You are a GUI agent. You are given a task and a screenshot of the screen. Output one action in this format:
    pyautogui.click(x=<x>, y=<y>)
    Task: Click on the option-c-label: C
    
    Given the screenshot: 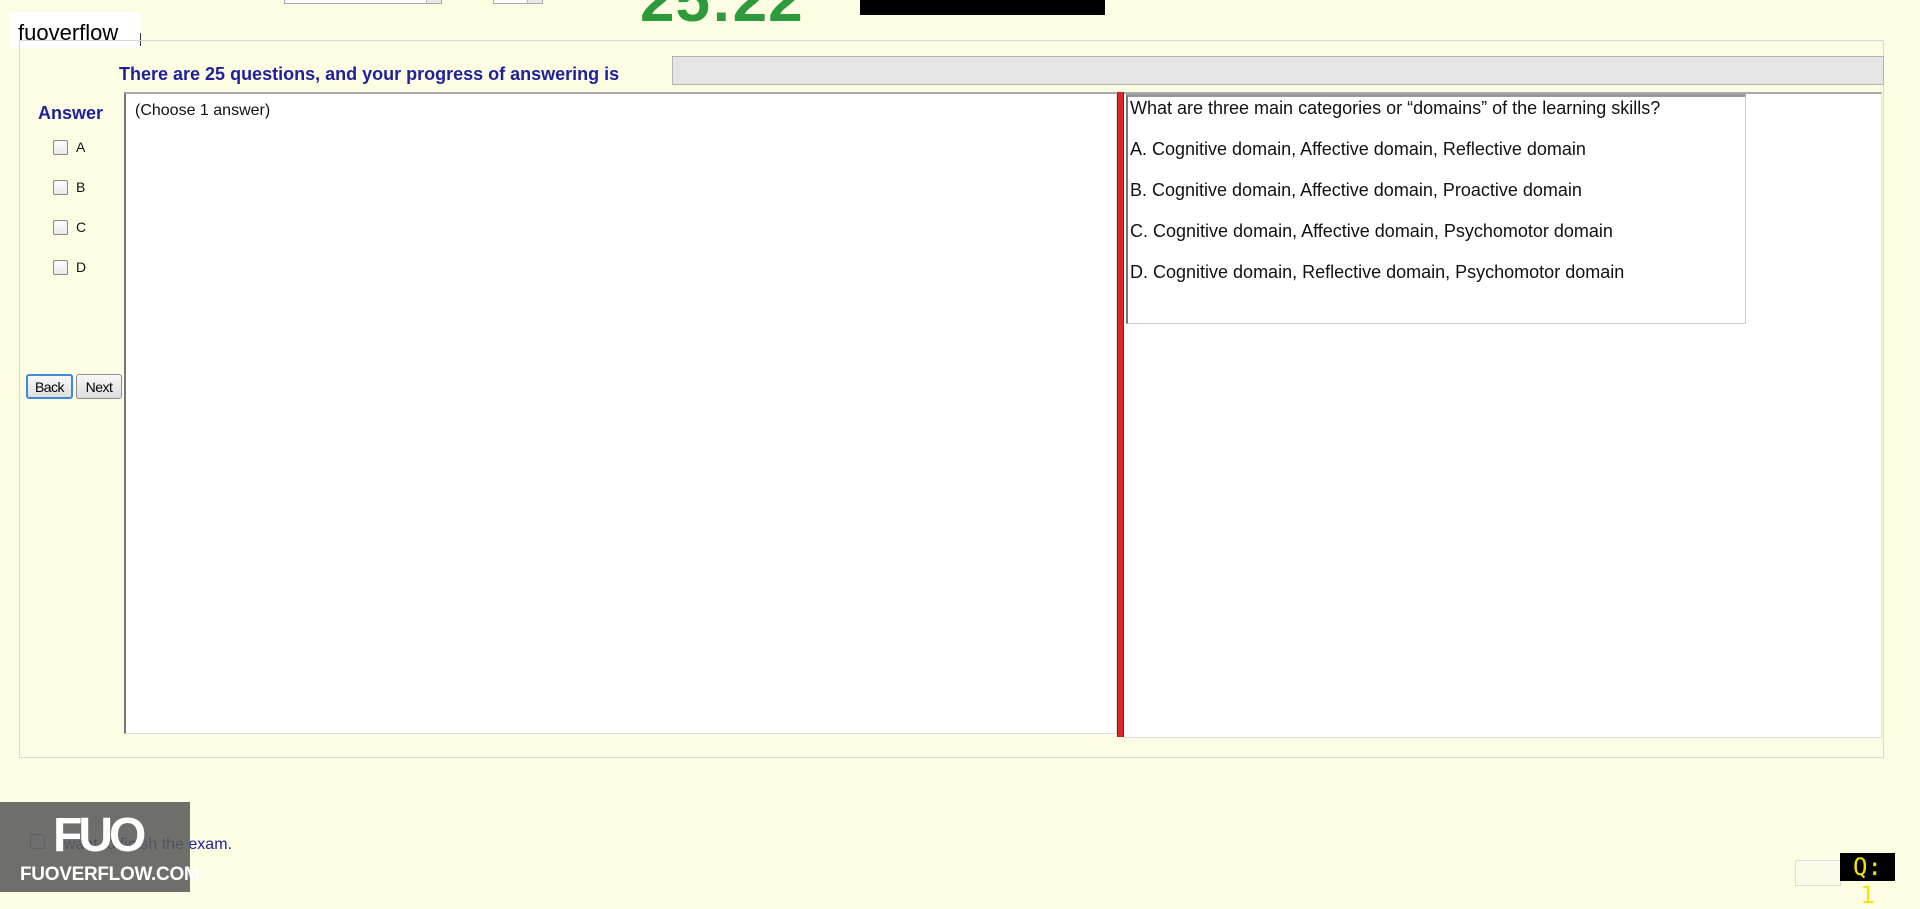 What is the action you would take?
    pyautogui.click(x=81, y=227)
    